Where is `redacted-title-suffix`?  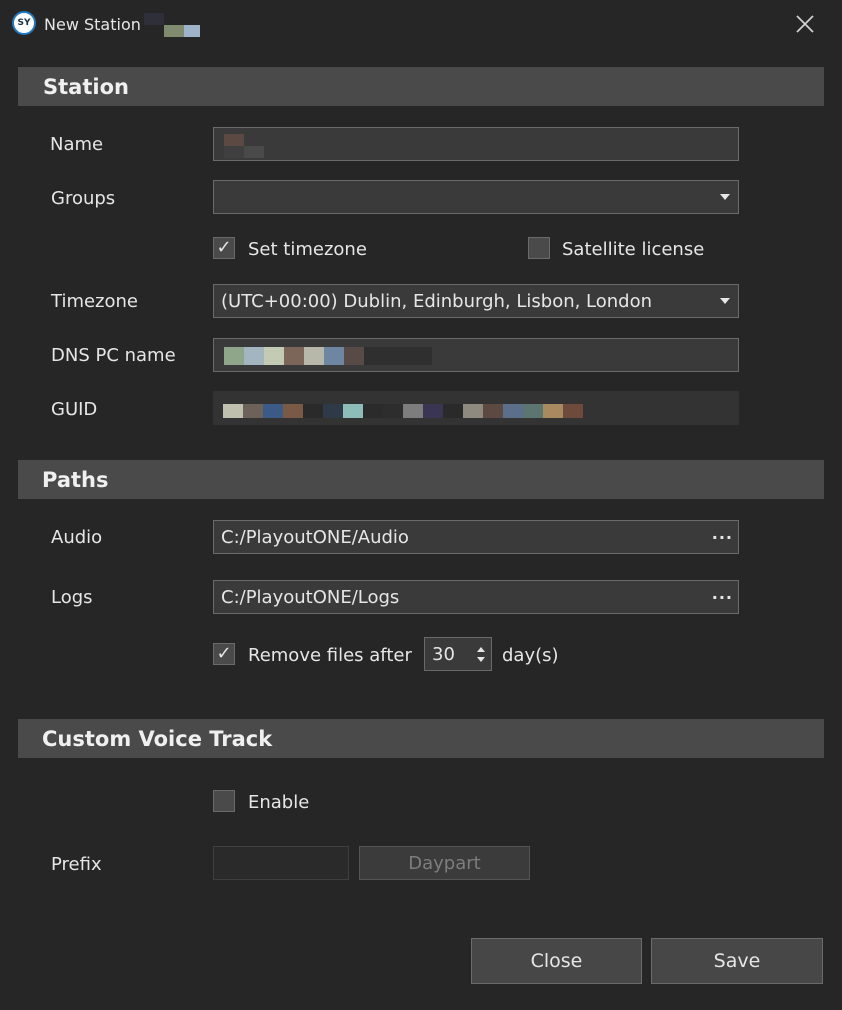
redacted-title-suffix is located at coordinates (172, 25).